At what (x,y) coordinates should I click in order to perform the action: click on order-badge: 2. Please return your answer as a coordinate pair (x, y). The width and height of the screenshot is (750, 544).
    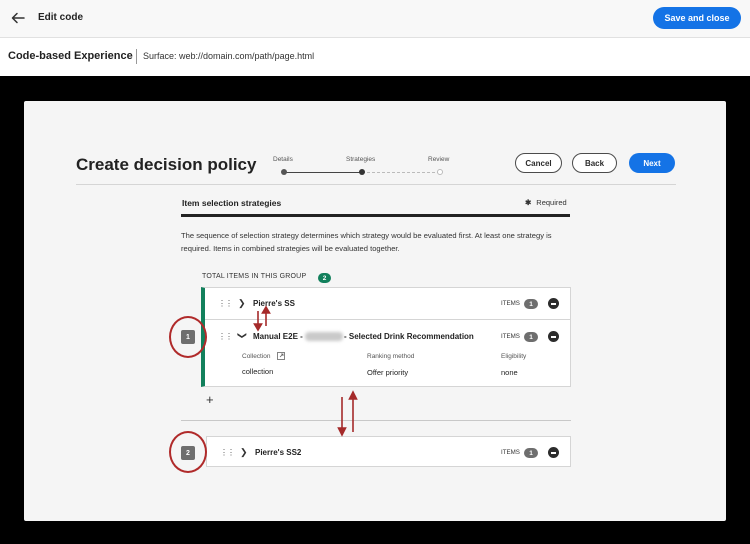
    Looking at the image, I should click on (188, 453).